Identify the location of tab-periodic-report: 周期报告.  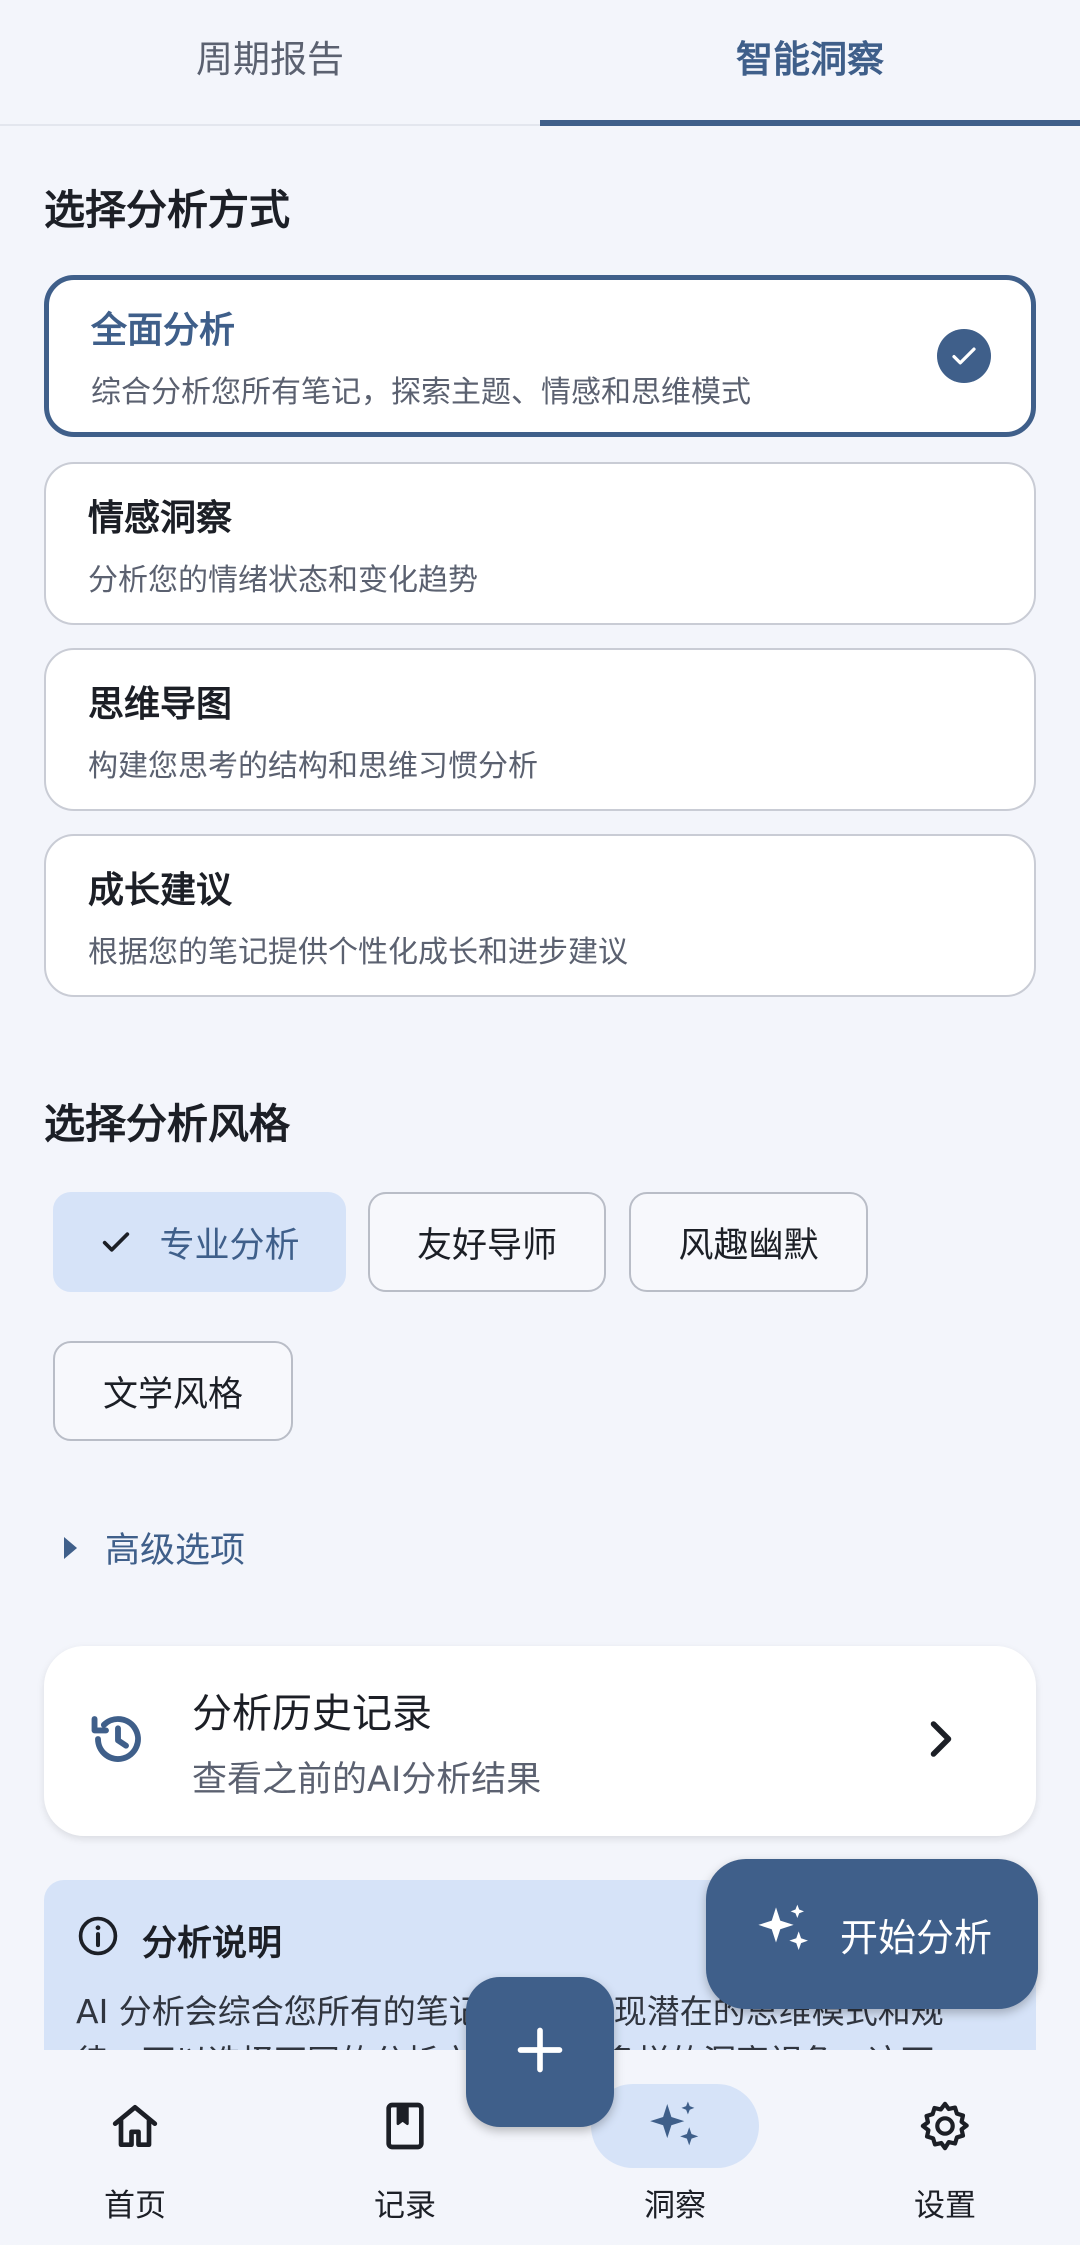
(270, 62).